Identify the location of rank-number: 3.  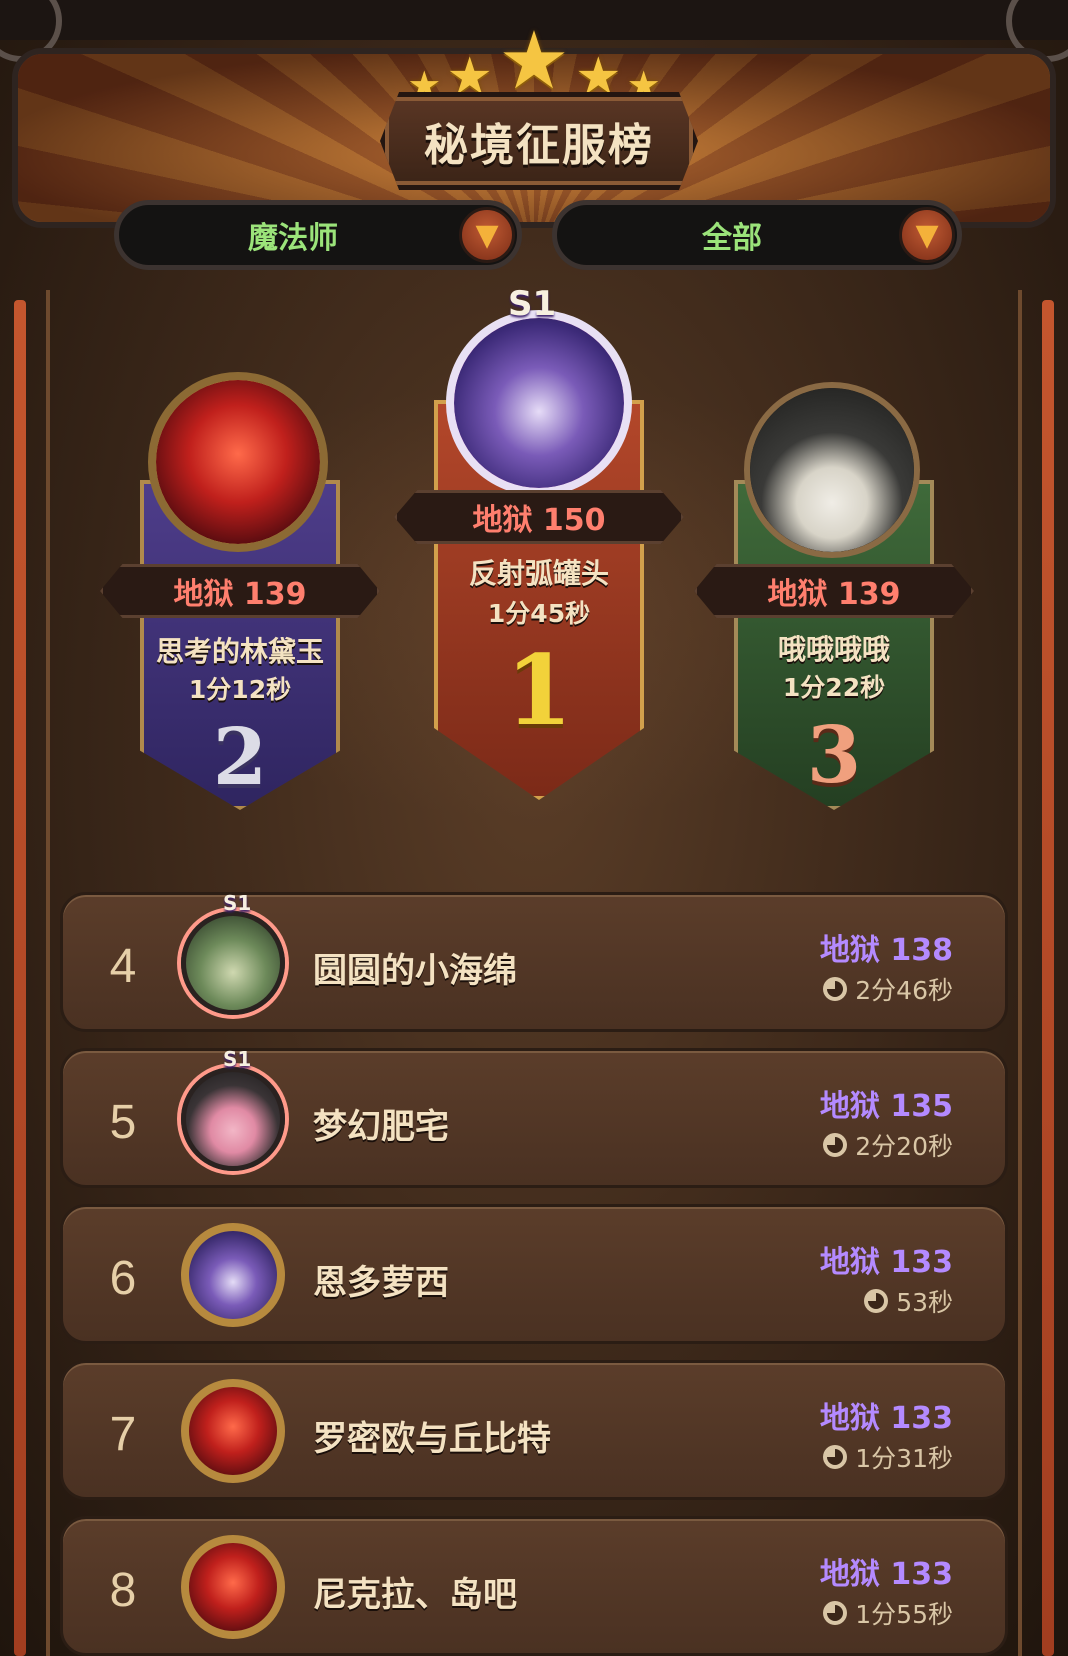
(834, 755).